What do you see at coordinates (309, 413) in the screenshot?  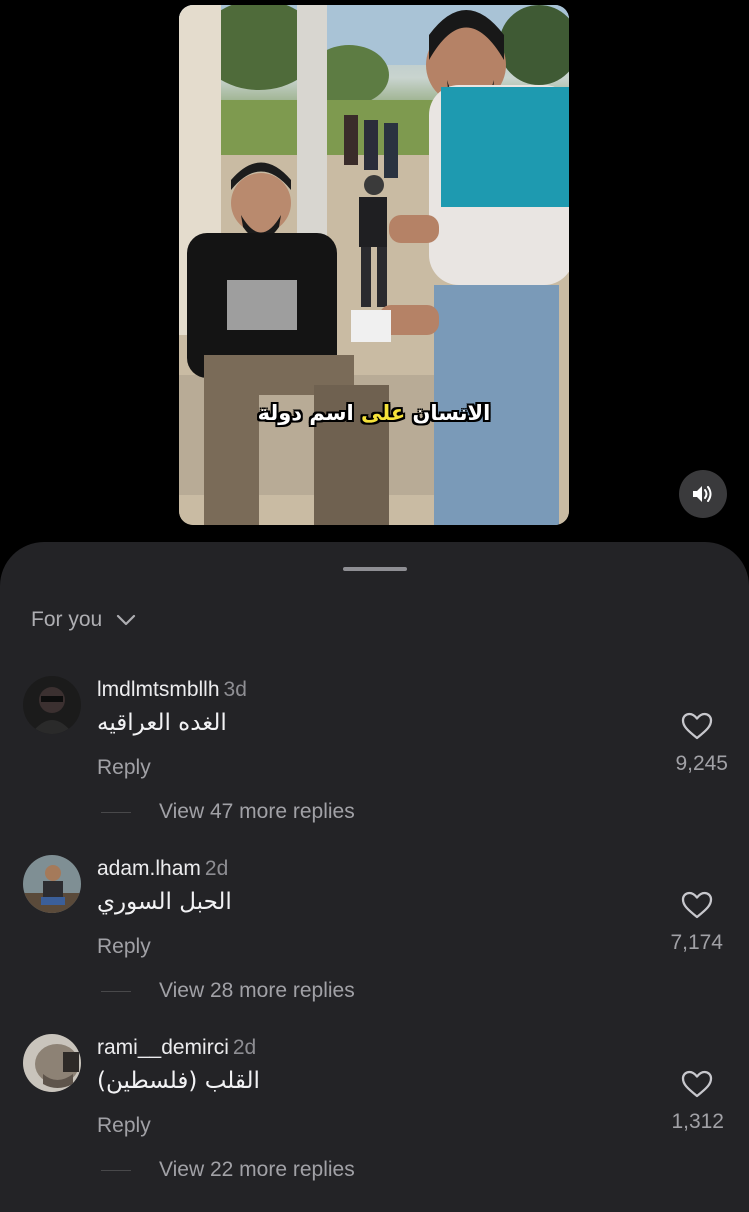 I see `caption-text-2: اسم دولة` at bounding box center [309, 413].